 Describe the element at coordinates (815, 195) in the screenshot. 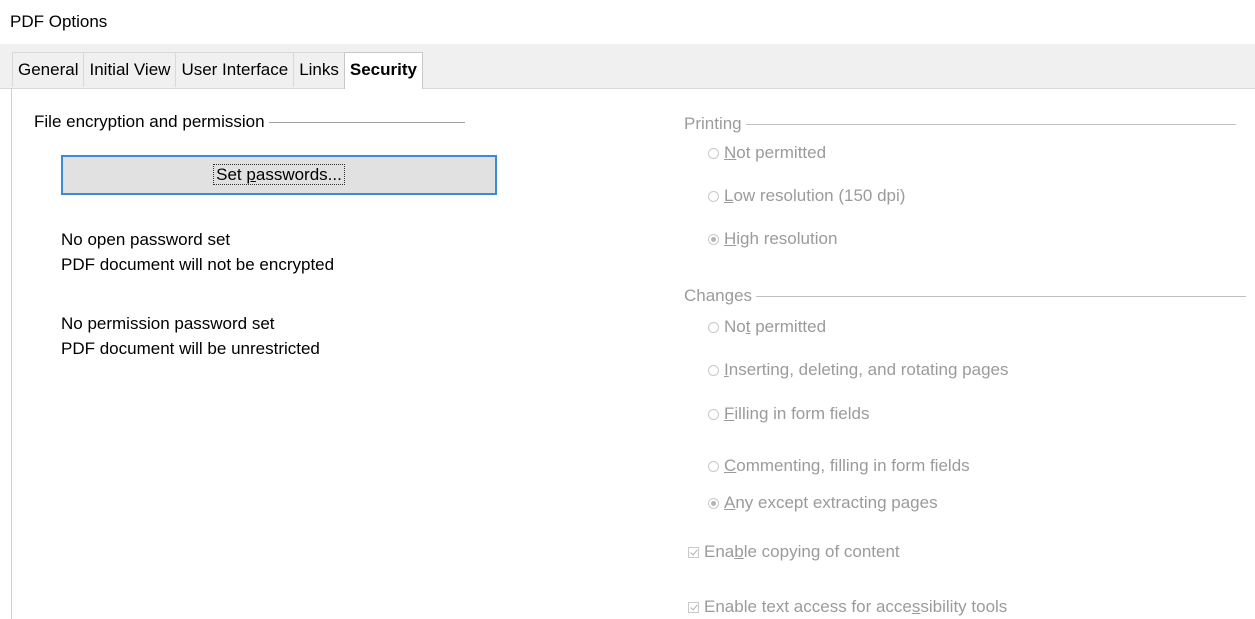

I see `option-label: Low resolution (150 dpi)` at that location.